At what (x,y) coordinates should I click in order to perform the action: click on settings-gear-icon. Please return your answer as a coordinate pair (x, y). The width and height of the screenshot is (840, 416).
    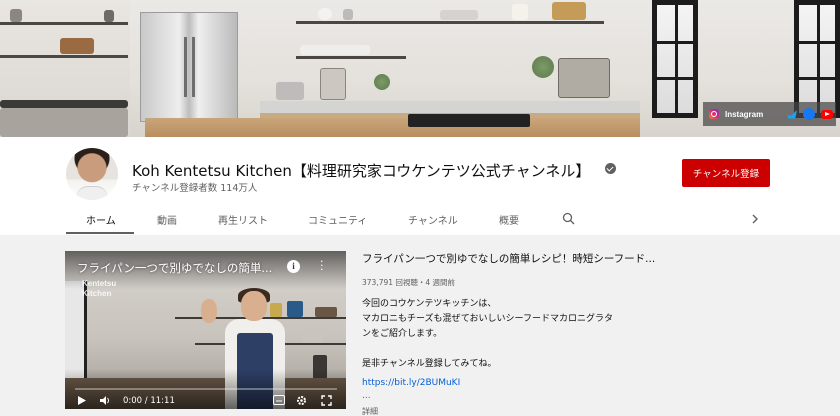
    Looking at the image, I should click on (301, 400).